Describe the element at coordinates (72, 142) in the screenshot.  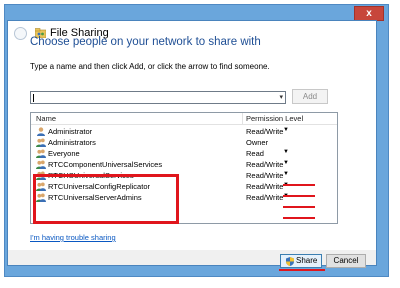
I see `list-item-name: Administrators` at that location.